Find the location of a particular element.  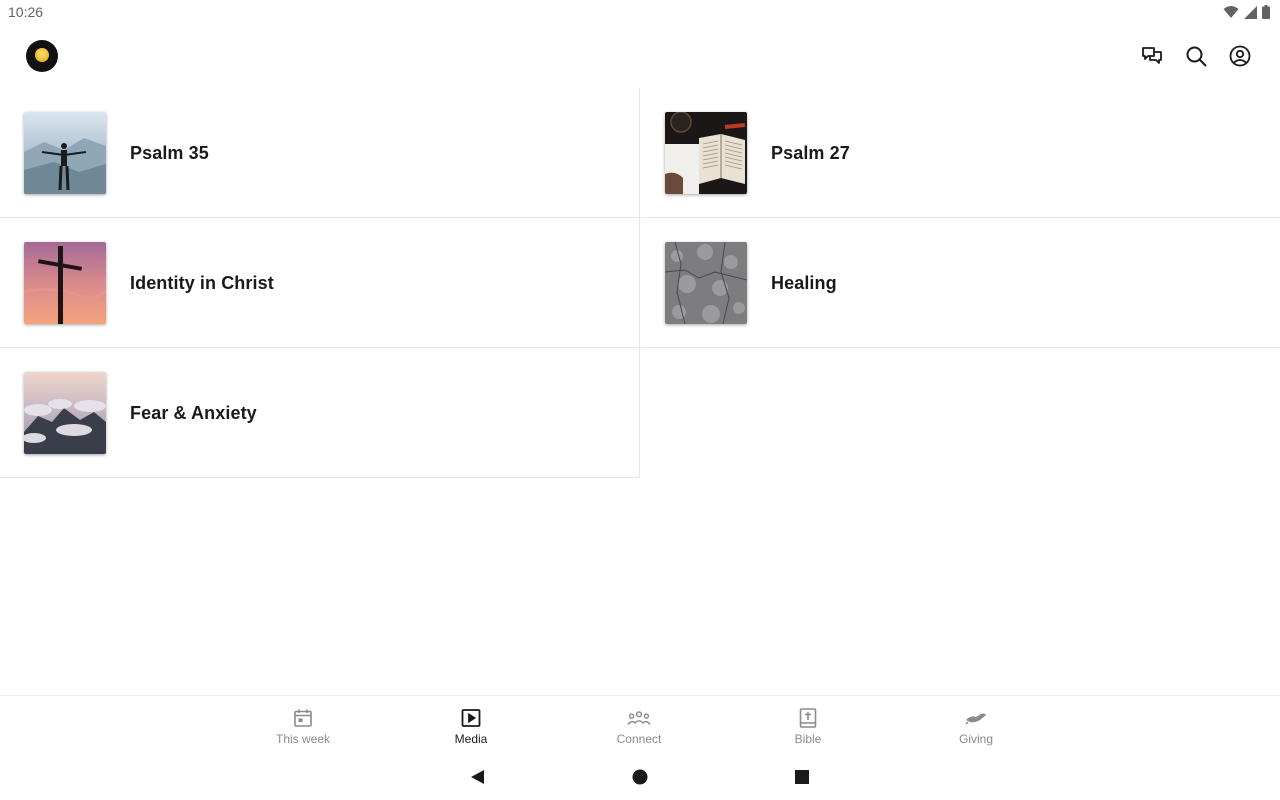

media-item-title: Healing is located at coordinates (804, 283).